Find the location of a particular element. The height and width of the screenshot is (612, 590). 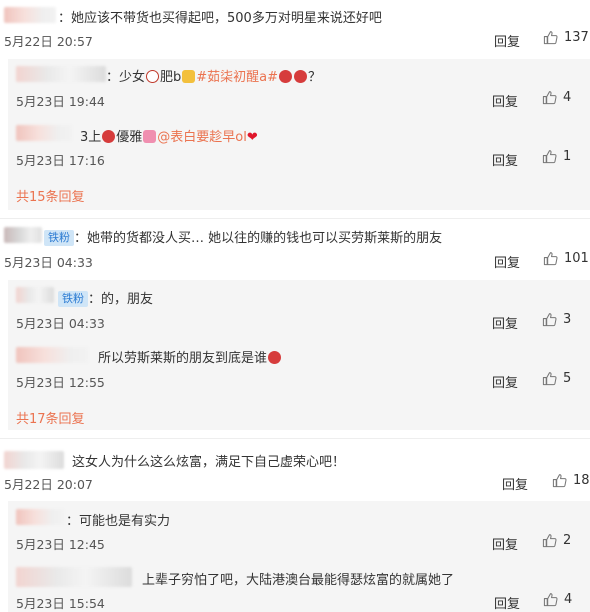

reply-text: ：少女 肥b #茹柒初醒a# ？ is located at coordinates (213, 75).